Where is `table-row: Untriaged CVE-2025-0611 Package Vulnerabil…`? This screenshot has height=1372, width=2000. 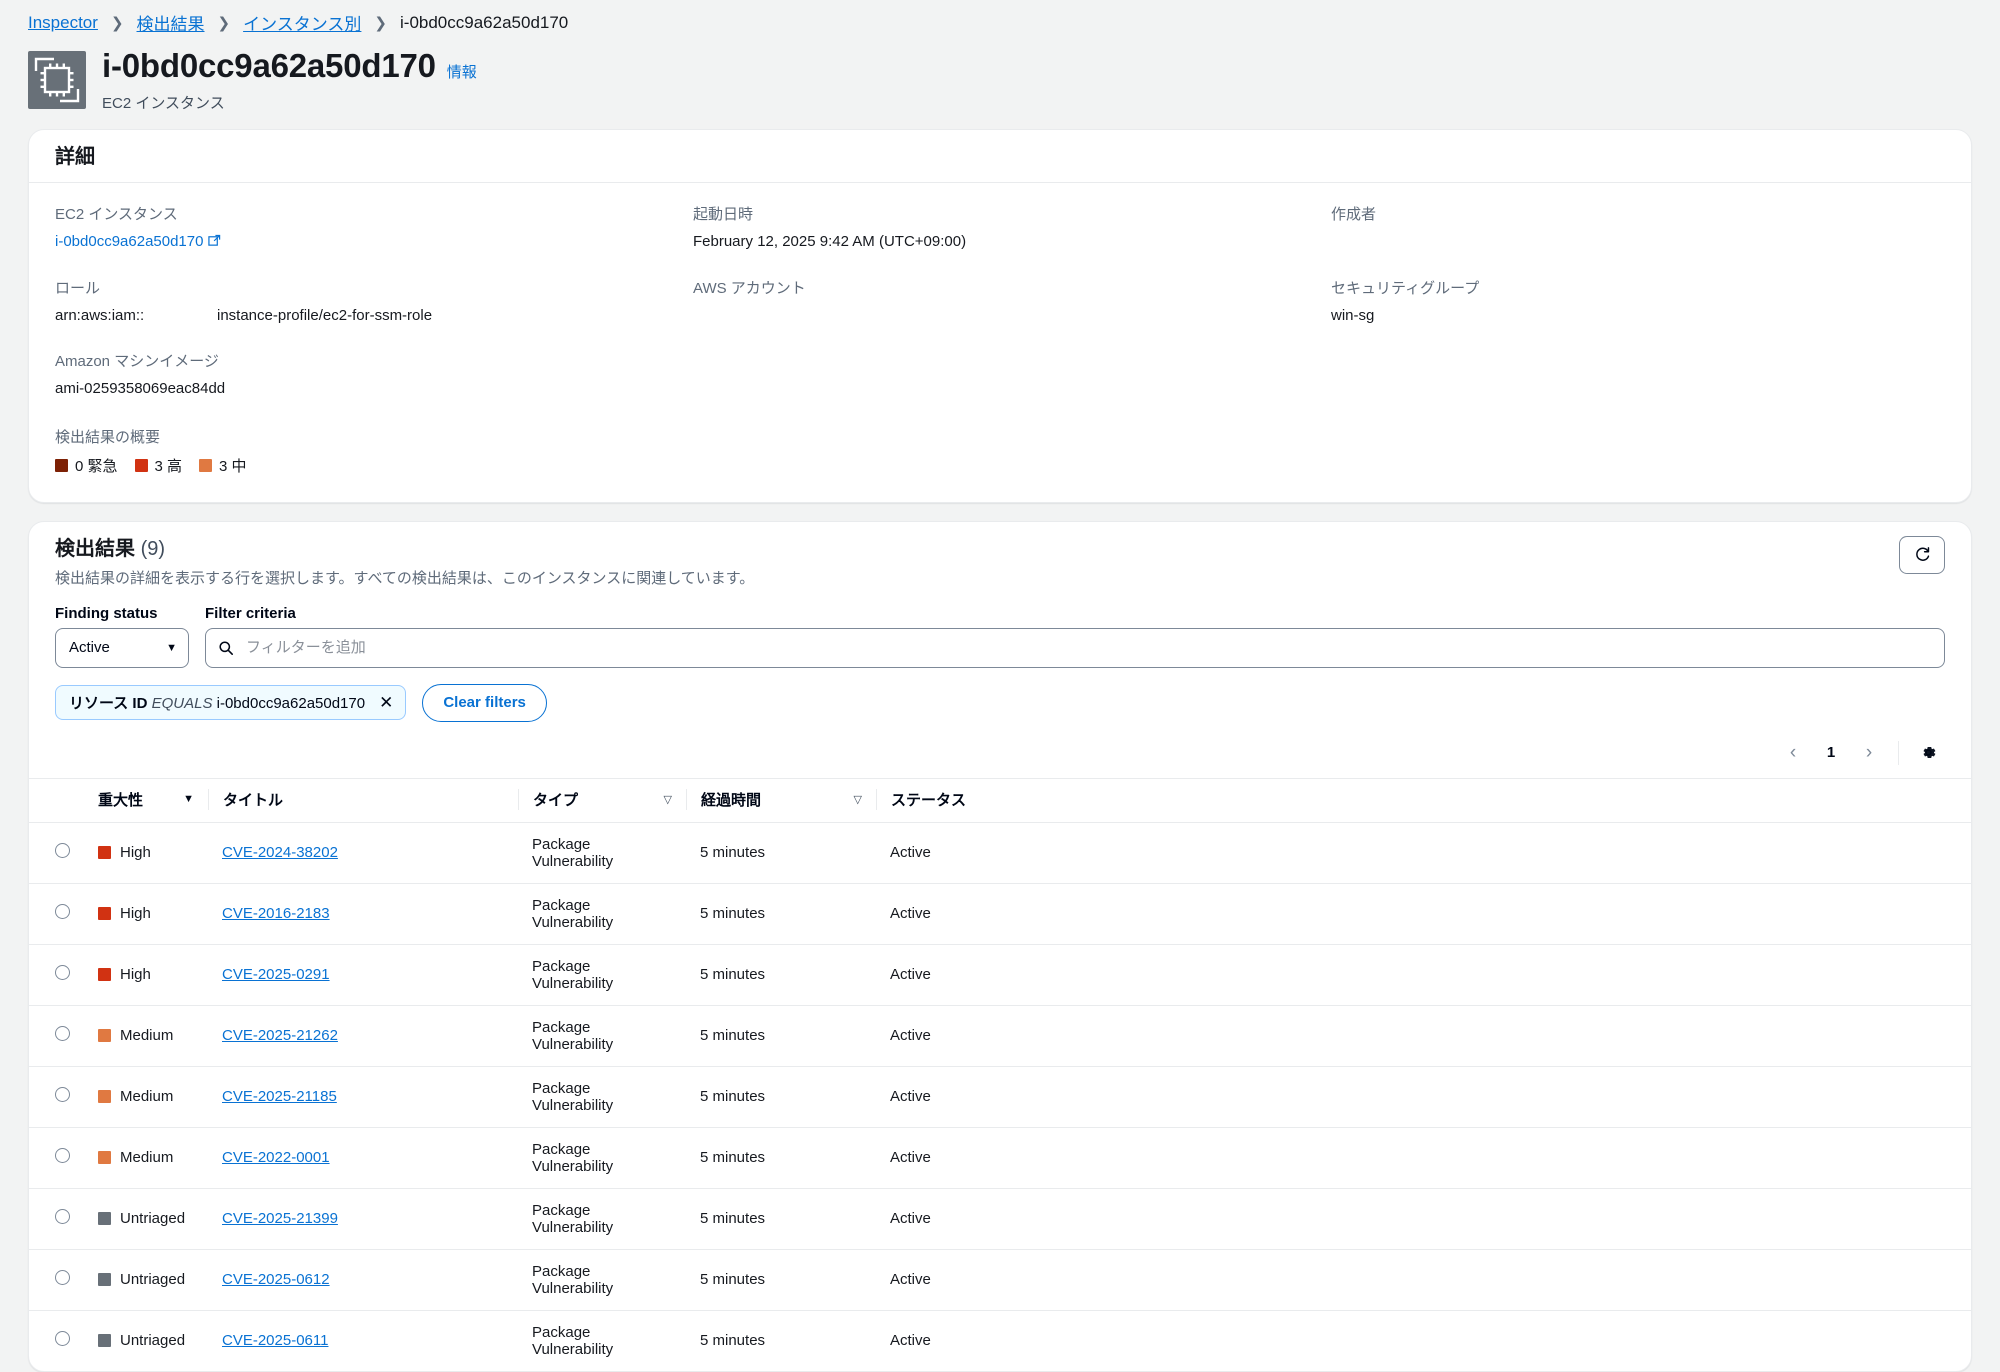
table-row: Untriaged CVE-2025-0611 Package Vulnerabil… is located at coordinates (1000, 1340).